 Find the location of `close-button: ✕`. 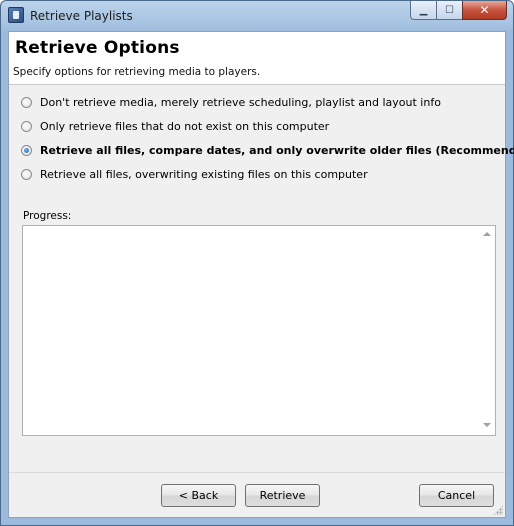

close-button: ✕ is located at coordinates (484, 10).